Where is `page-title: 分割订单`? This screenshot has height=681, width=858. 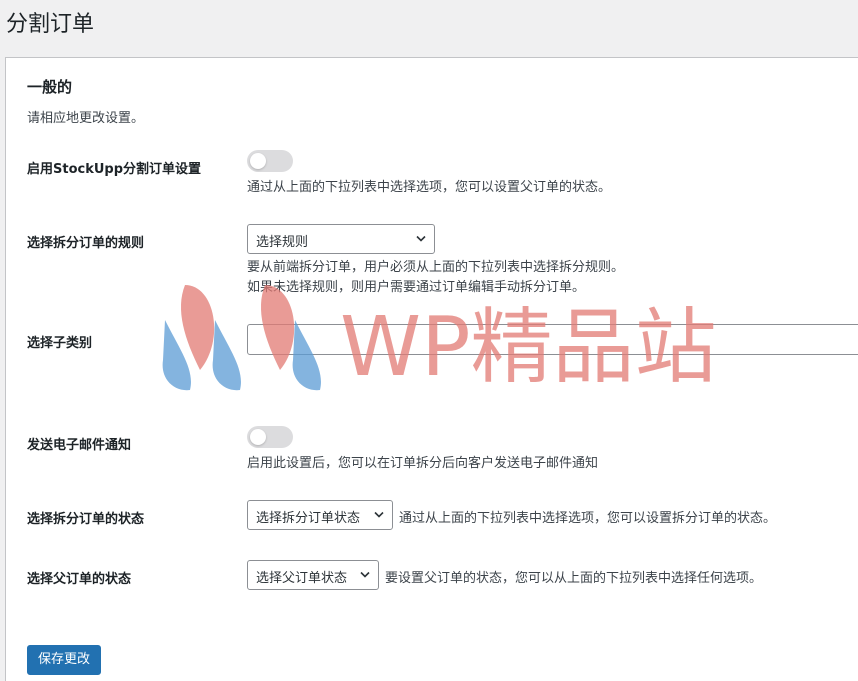 page-title: 分割订单 is located at coordinates (50, 24).